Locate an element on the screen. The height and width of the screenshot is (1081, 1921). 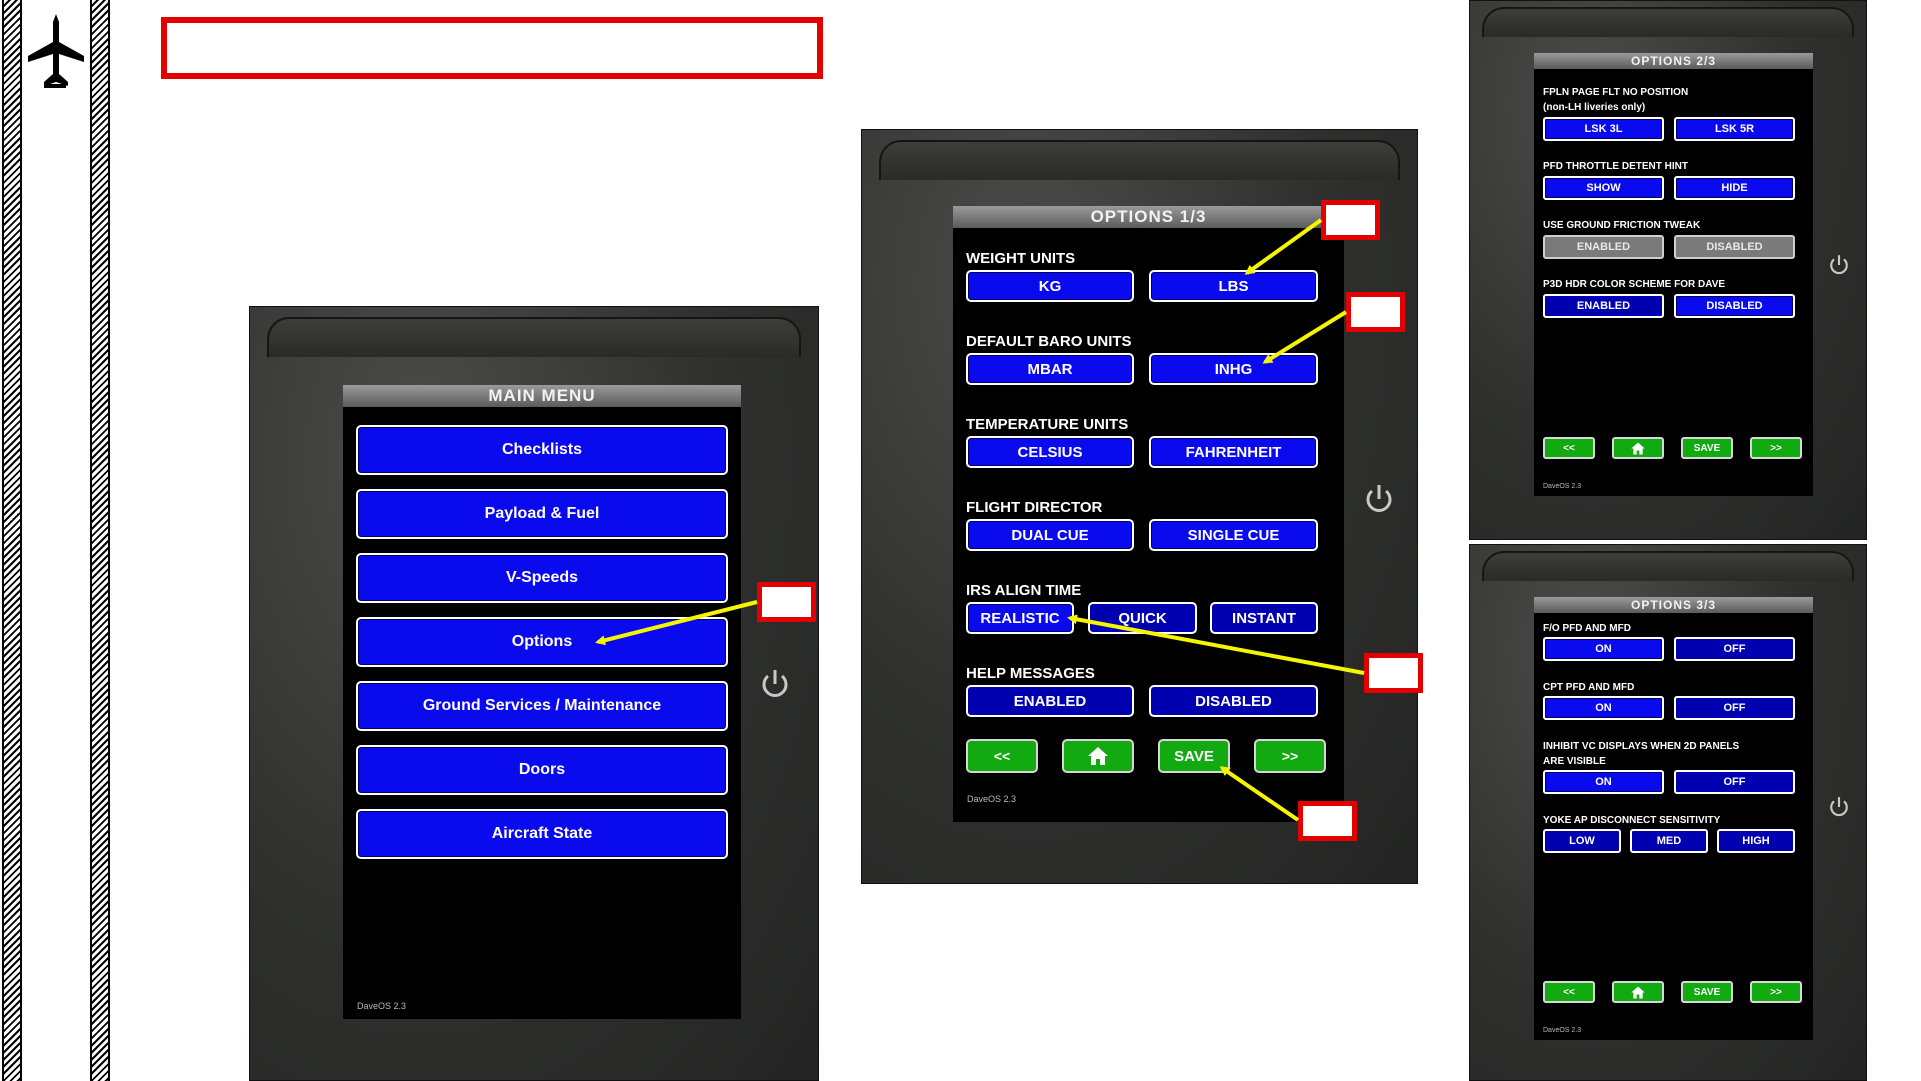
callout-box-baro is located at coordinates (1375, 312).